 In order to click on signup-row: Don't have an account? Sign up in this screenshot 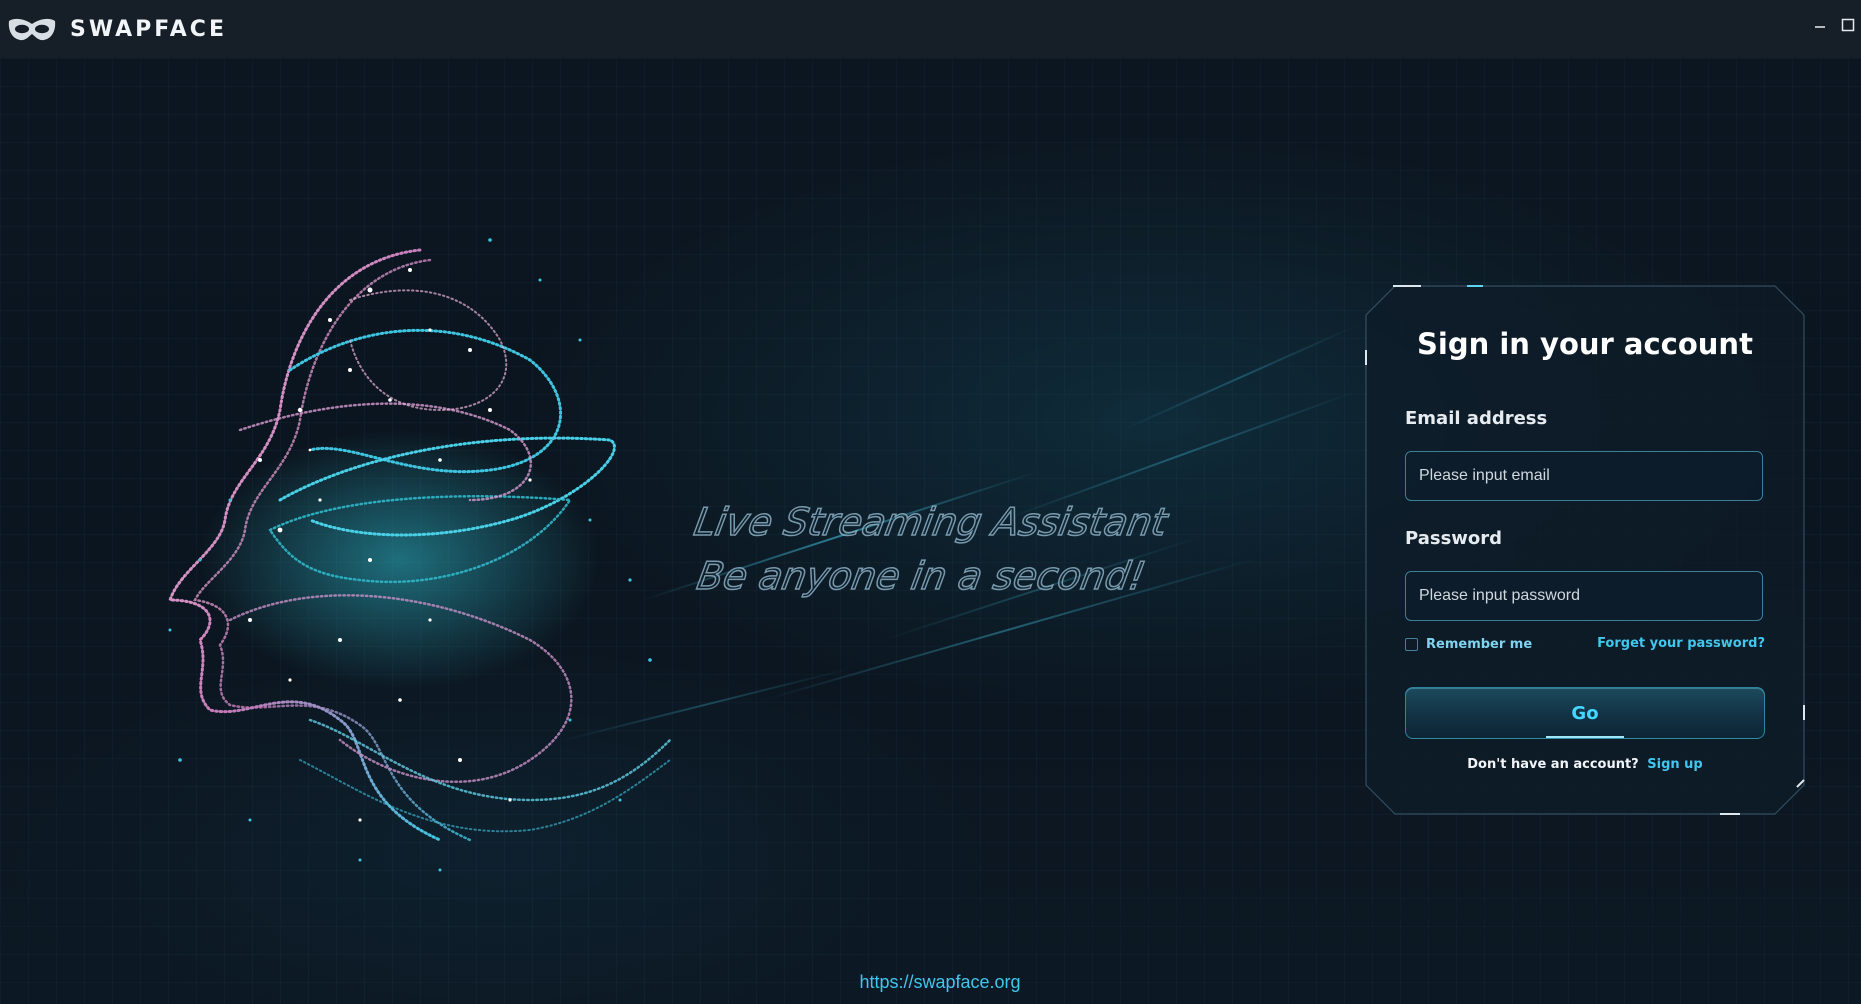, I will do `click(1585, 764)`.